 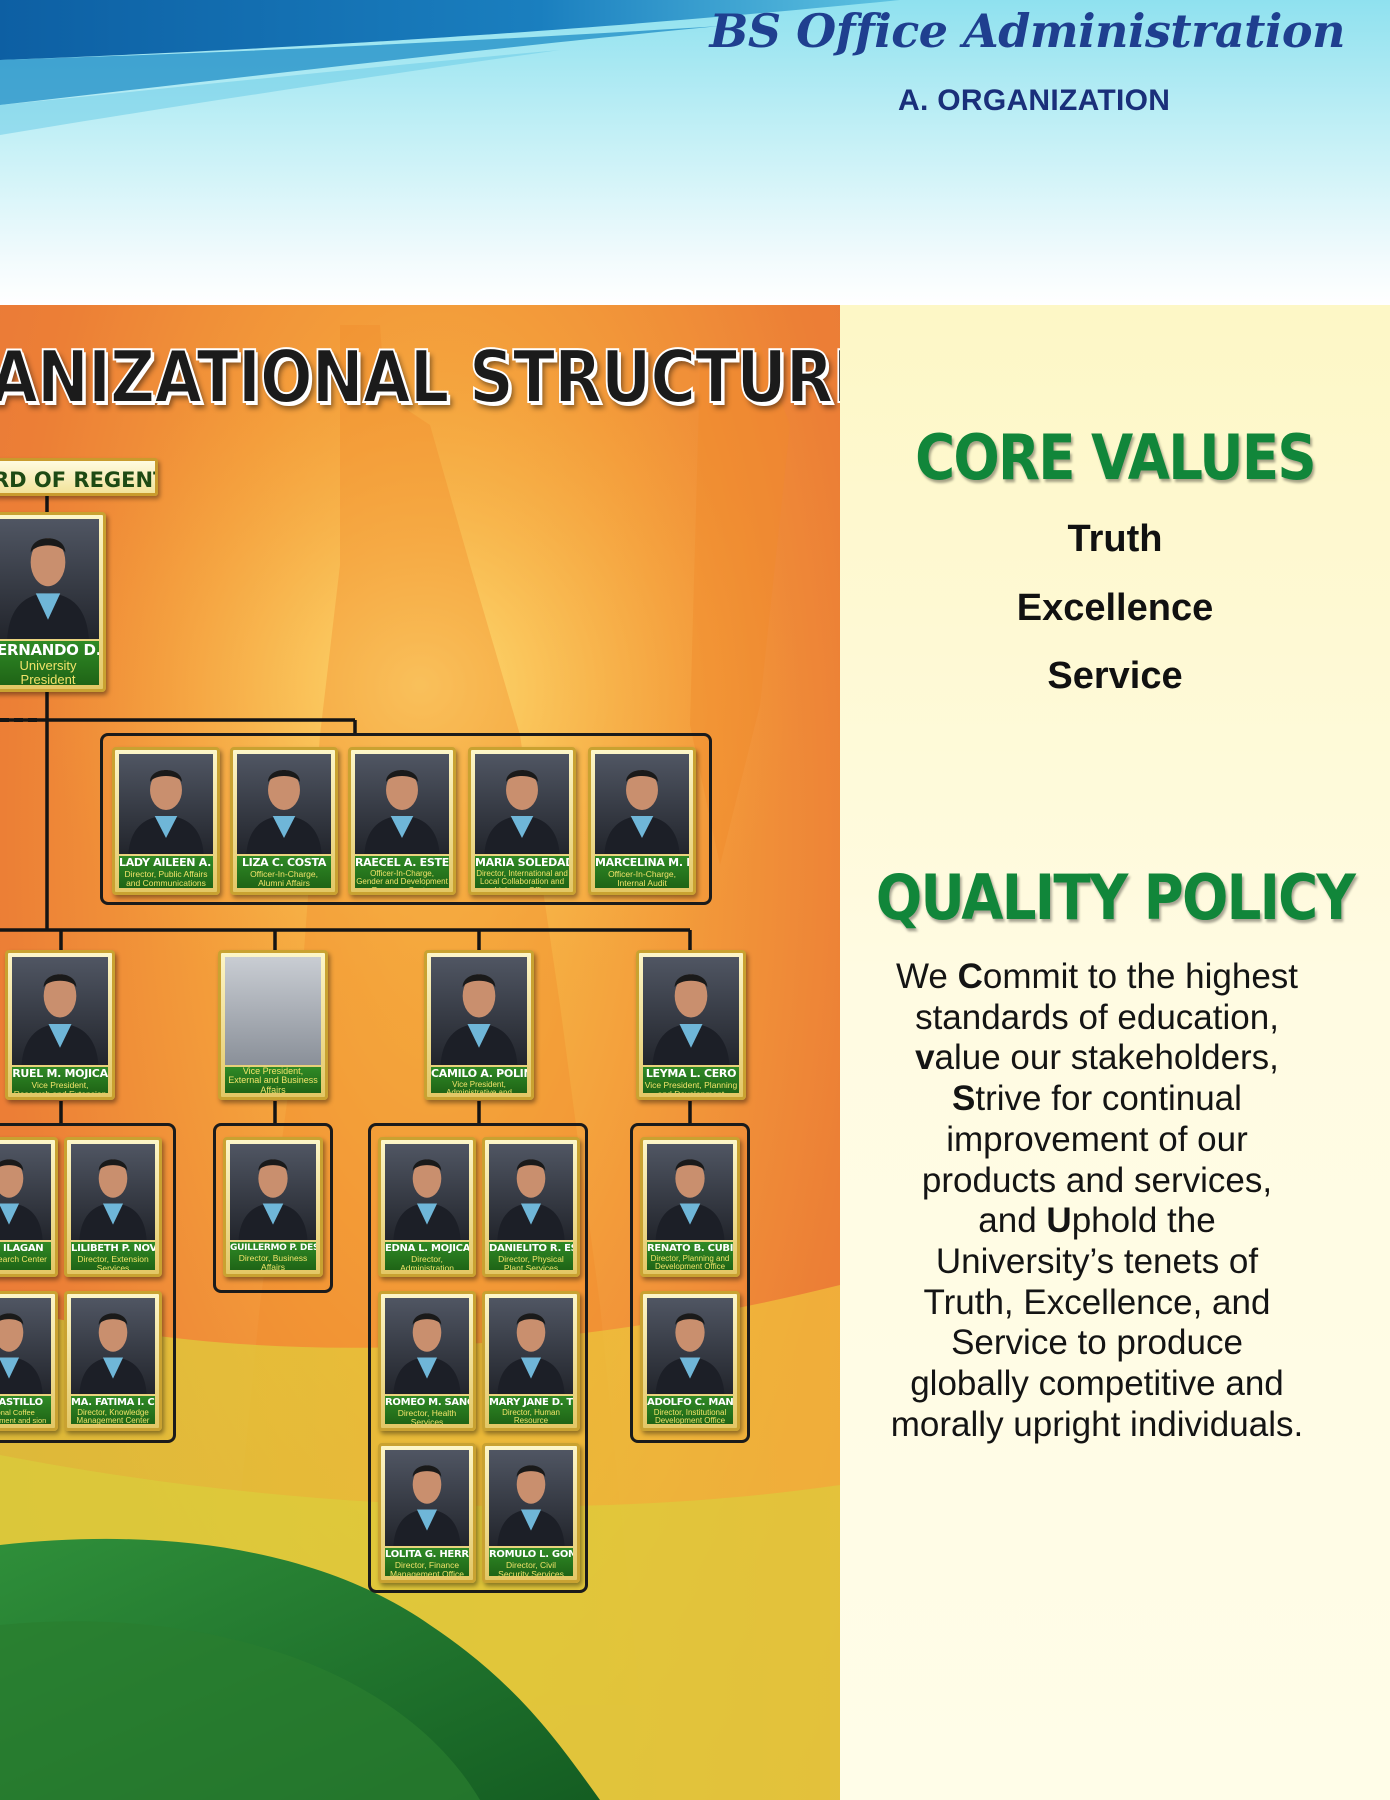 What do you see at coordinates (1059, 1221) in the screenshot?
I see `policy-emphasis-letter: U` at bounding box center [1059, 1221].